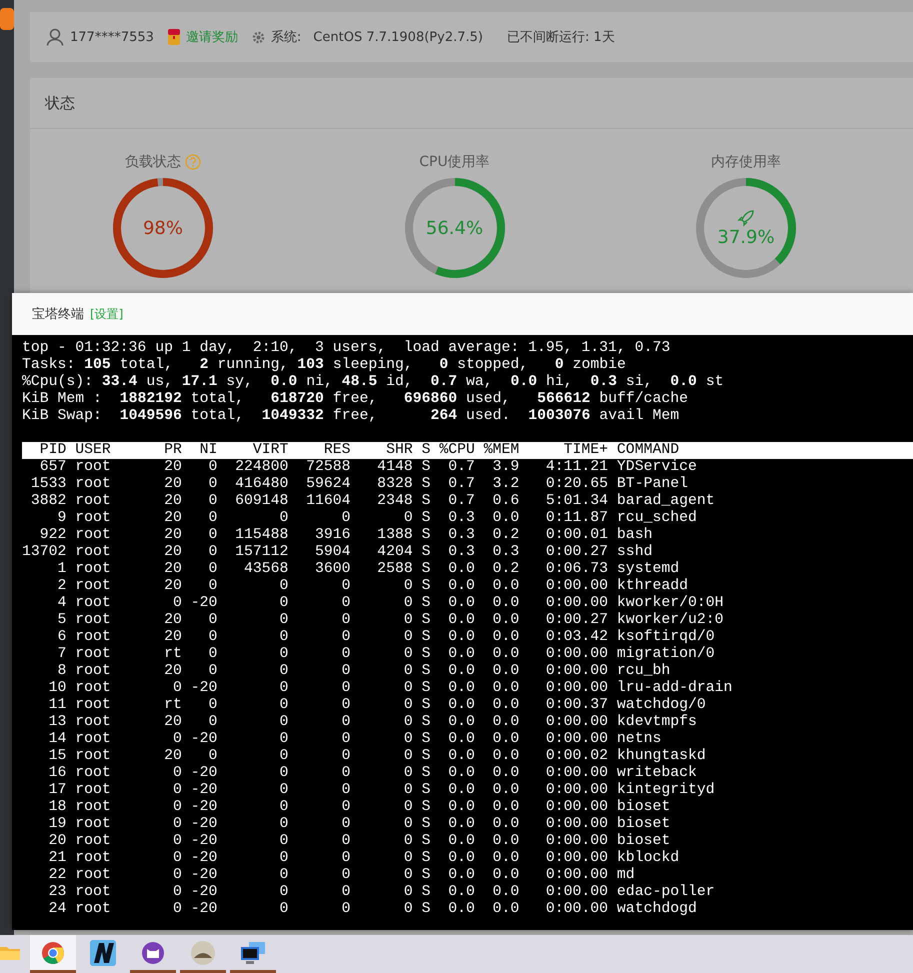 The width and height of the screenshot is (913, 973). What do you see at coordinates (377, 705) in the screenshot?
I see `process-row-text: 11 root rt 0 0 0 0 S 0.0 0.0 0:00.37 watchdog/0` at bounding box center [377, 705].